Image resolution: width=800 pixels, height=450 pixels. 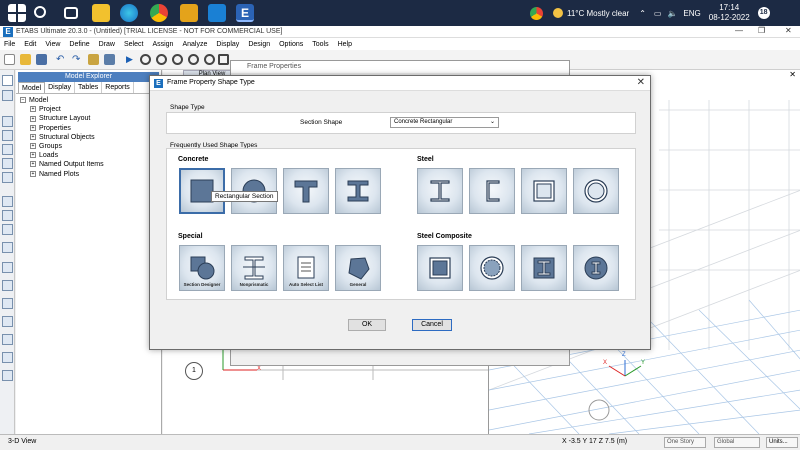 I want to click on search-icon, so click(x=40, y=12).